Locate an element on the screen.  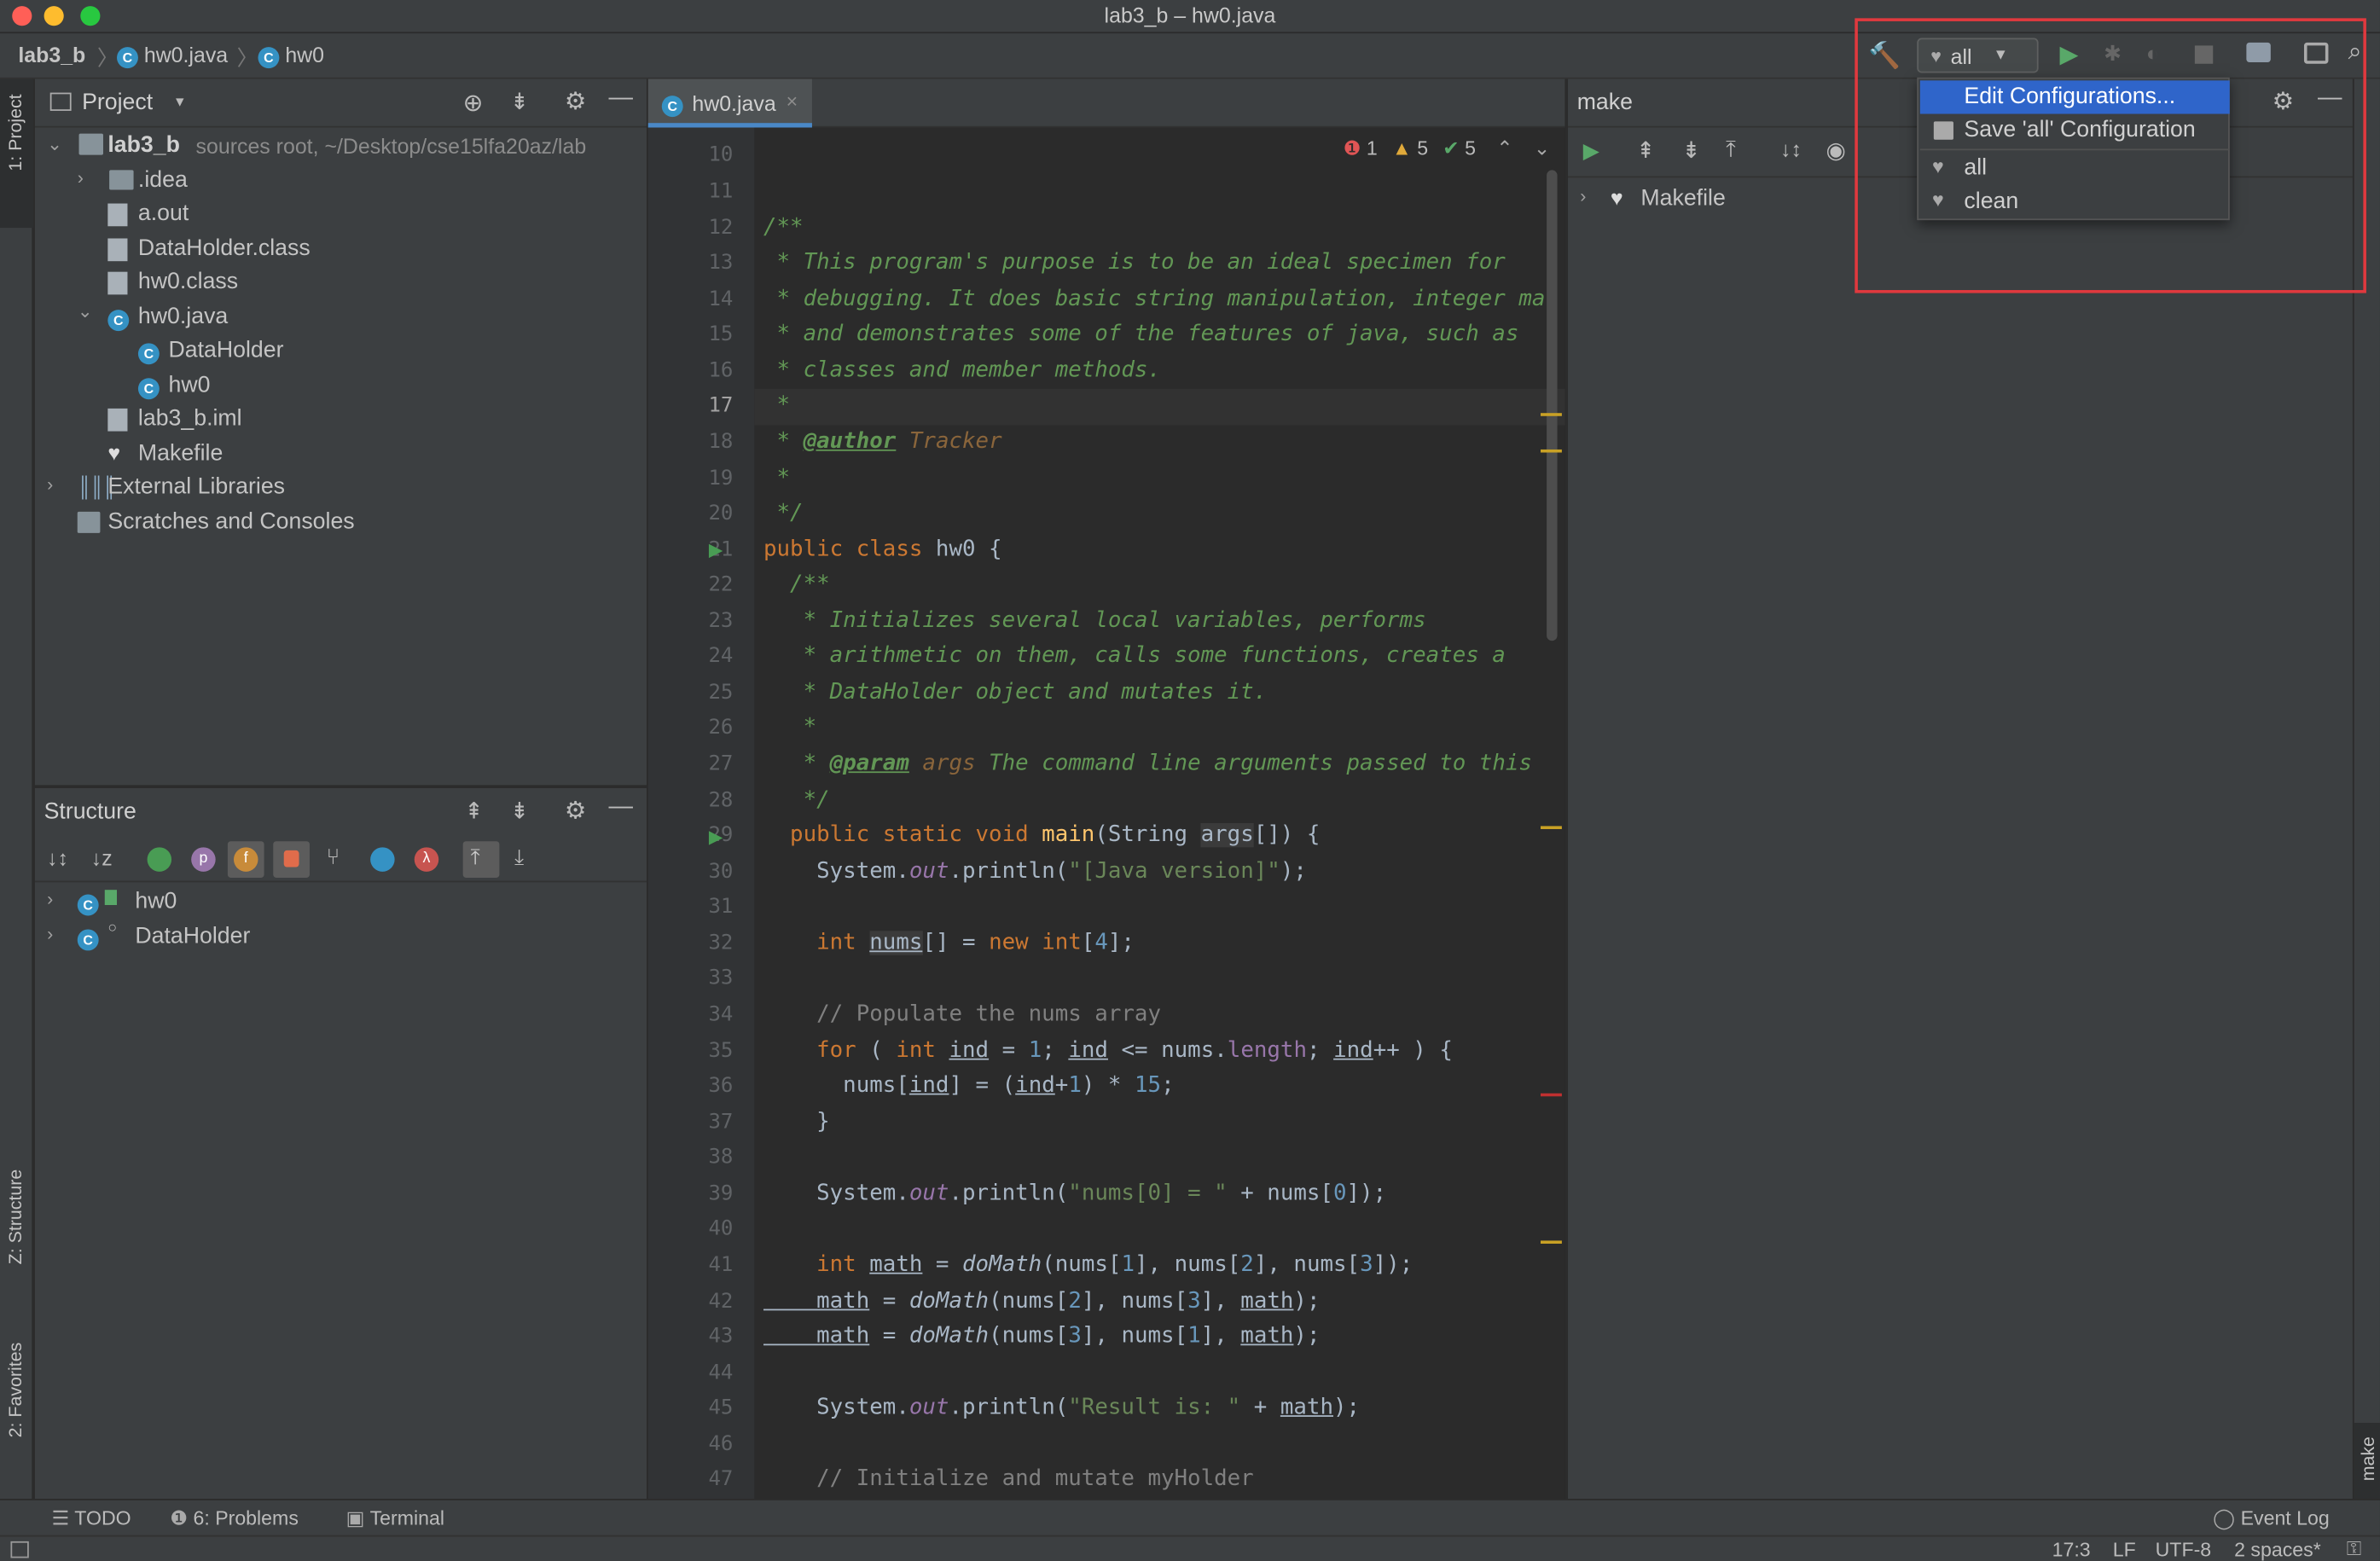
line-number: 32 is located at coordinates (721, 943).